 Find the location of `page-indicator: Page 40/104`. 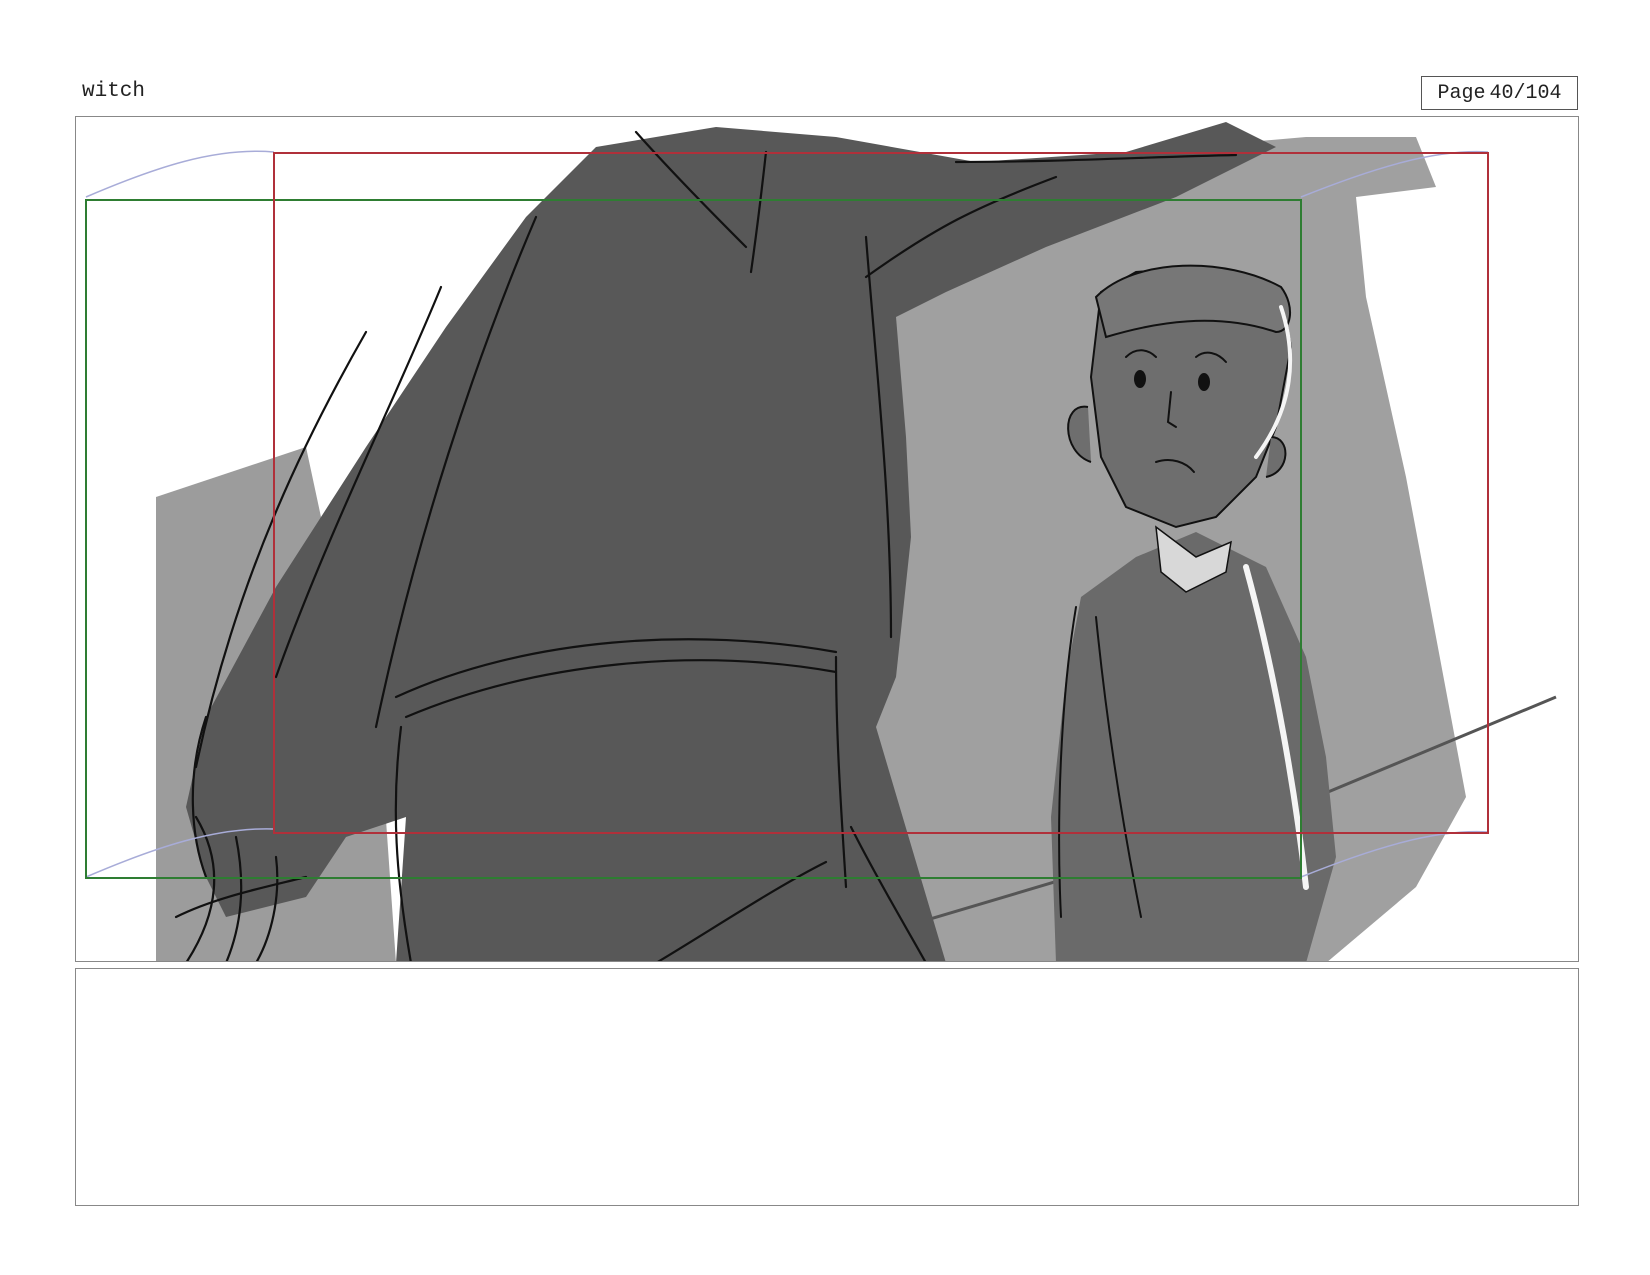

page-indicator: Page 40/104 is located at coordinates (1499, 93).